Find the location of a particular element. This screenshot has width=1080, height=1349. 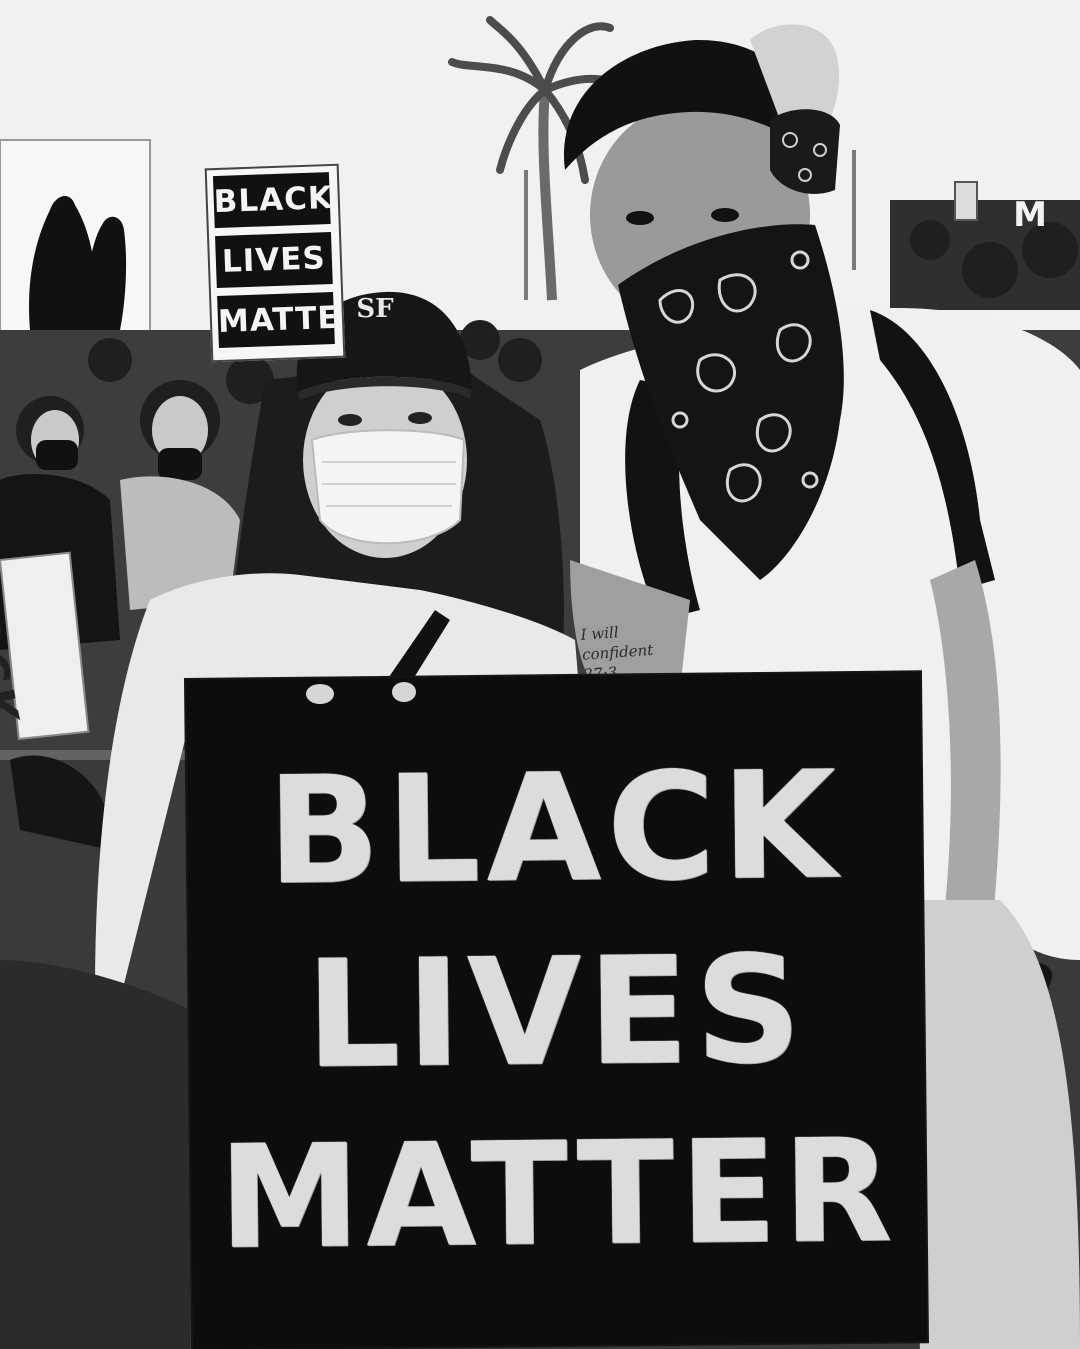

main-sign-line-2: LIVES is located at coordinates (556, 1012).